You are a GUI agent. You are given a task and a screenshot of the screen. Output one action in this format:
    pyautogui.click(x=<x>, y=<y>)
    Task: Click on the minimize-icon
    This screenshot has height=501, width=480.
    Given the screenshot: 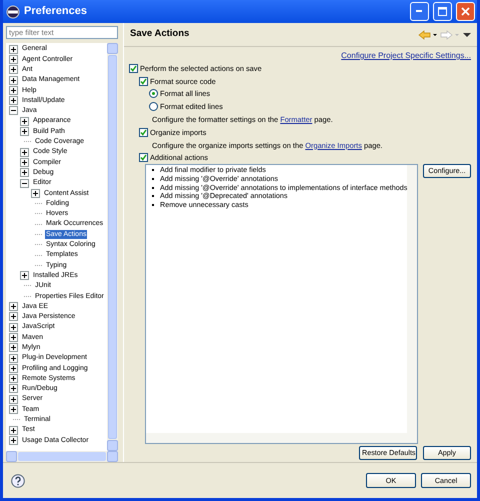 What is the action you would take?
    pyautogui.click(x=419, y=11)
    